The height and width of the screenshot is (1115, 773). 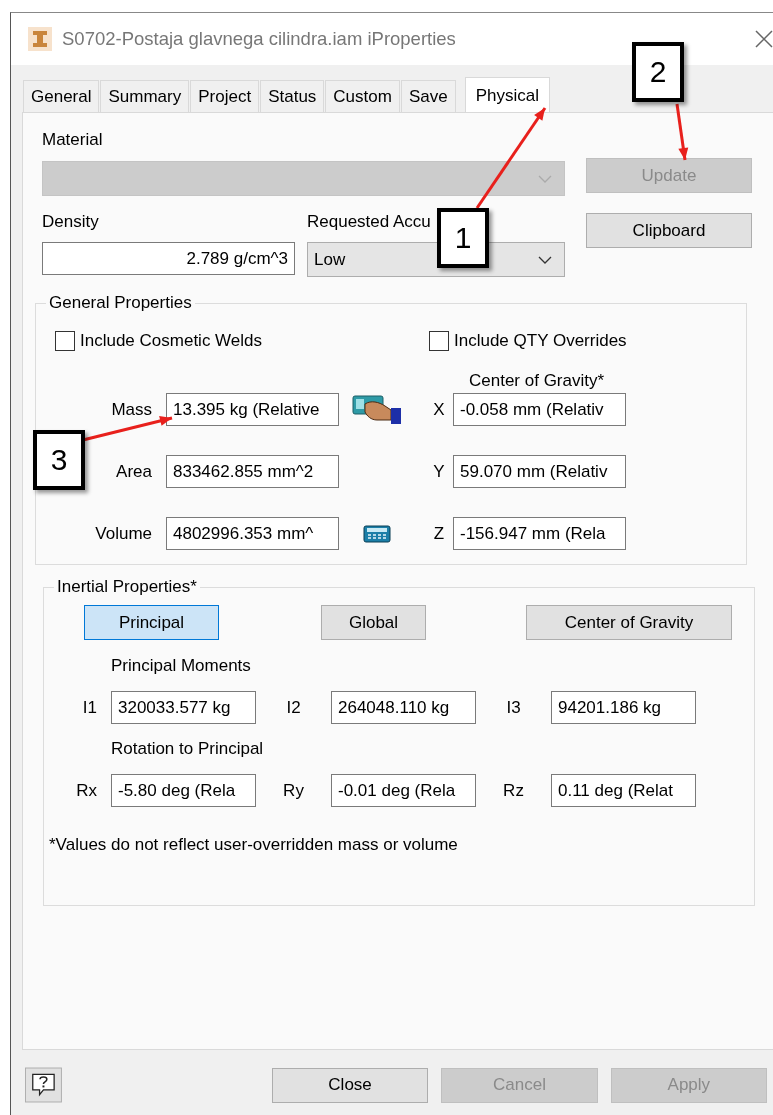 What do you see at coordinates (377, 533) in the screenshot?
I see `calculator-icon` at bounding box center [377, 533].